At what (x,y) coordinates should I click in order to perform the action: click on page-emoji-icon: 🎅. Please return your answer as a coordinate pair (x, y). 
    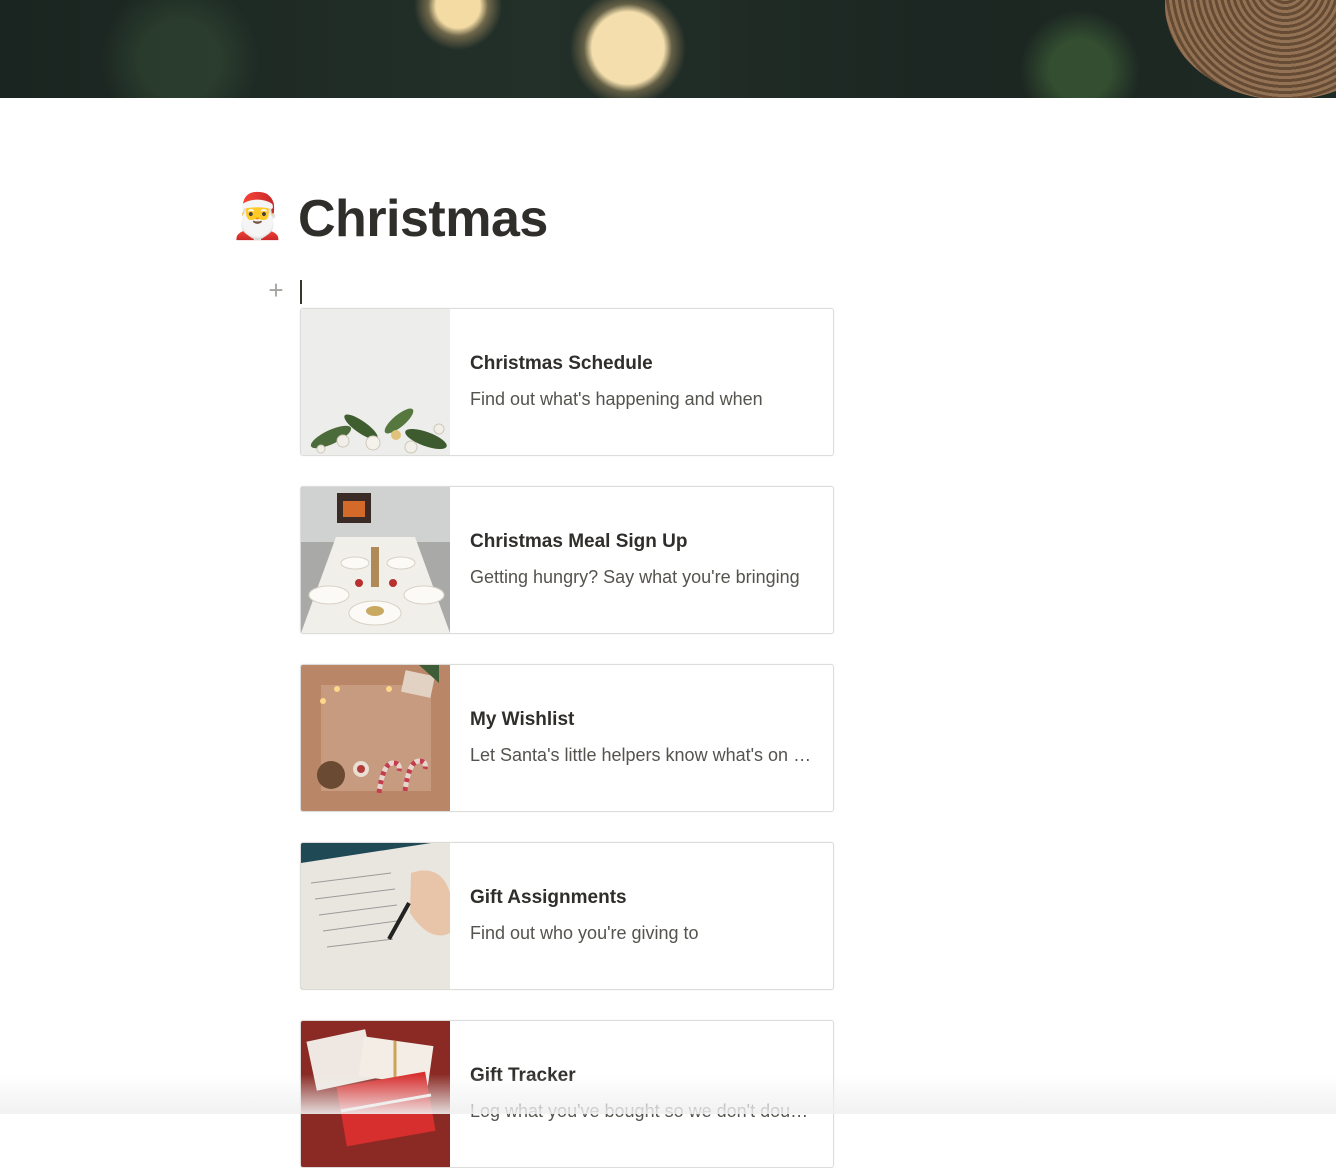
    Looking at the image, I should click on (257, 217).